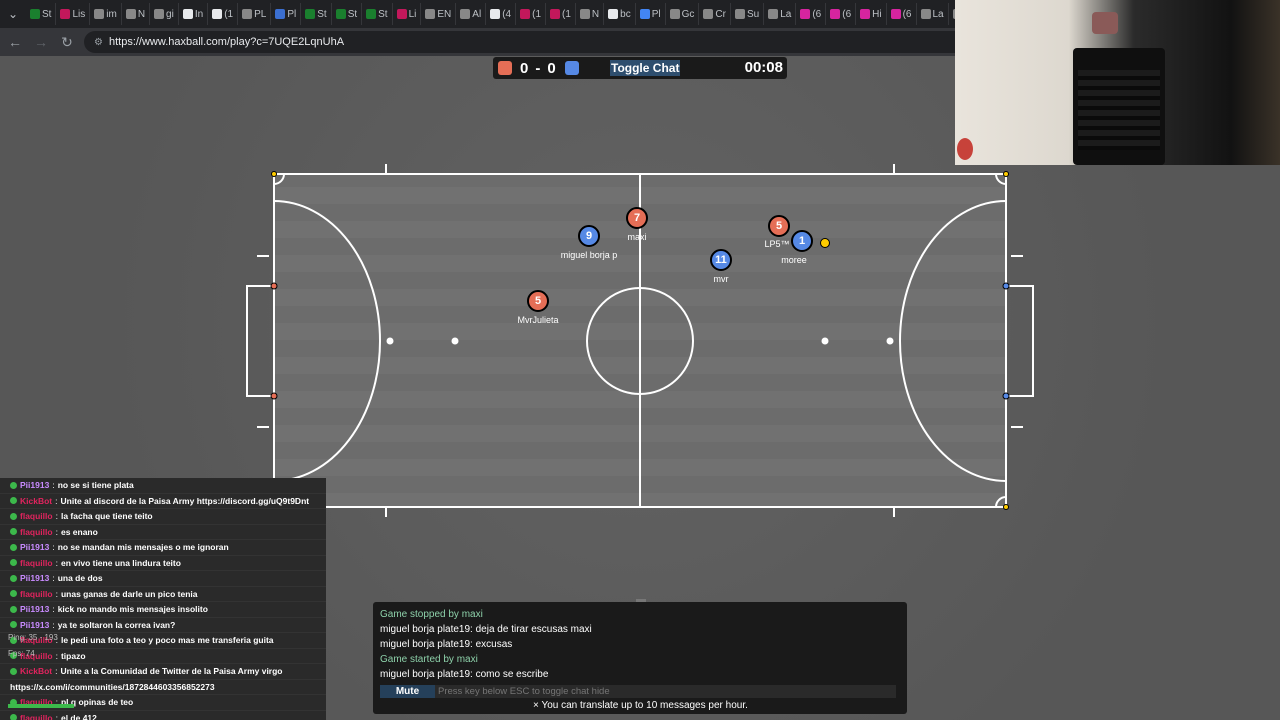  I want to click on browser-tab: In, so click(194, 14).